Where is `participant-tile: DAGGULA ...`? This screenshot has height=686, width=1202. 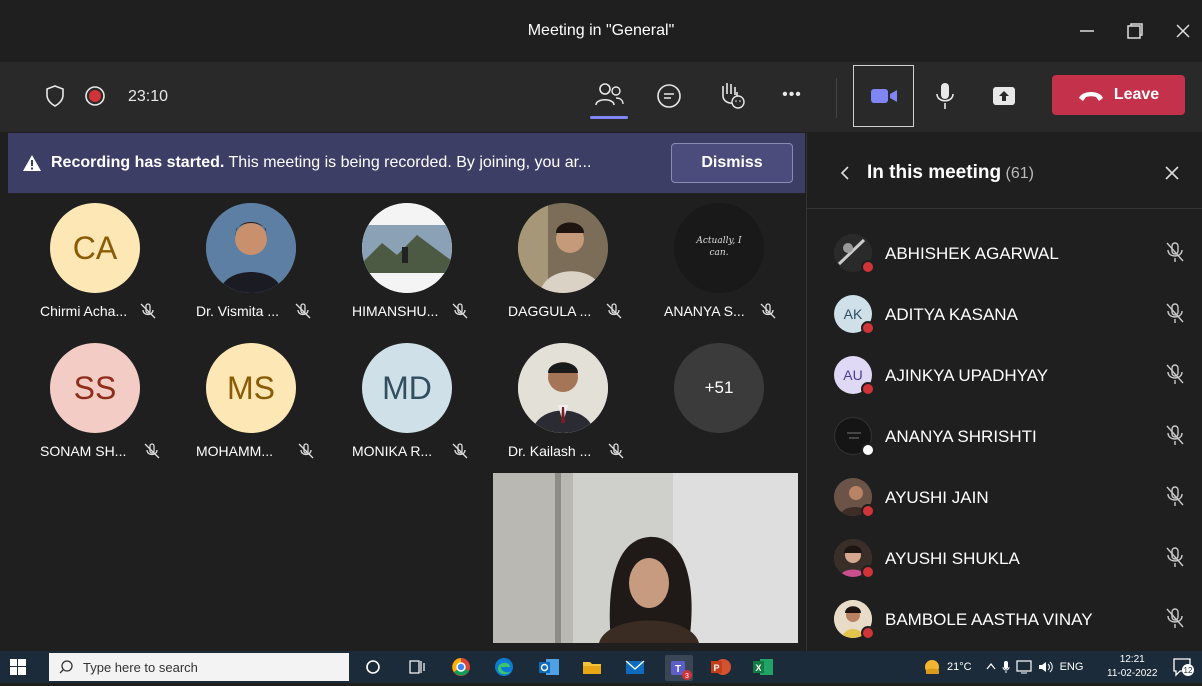 participant-tile: DAGGULA ... is located at coordinates (555, 258).